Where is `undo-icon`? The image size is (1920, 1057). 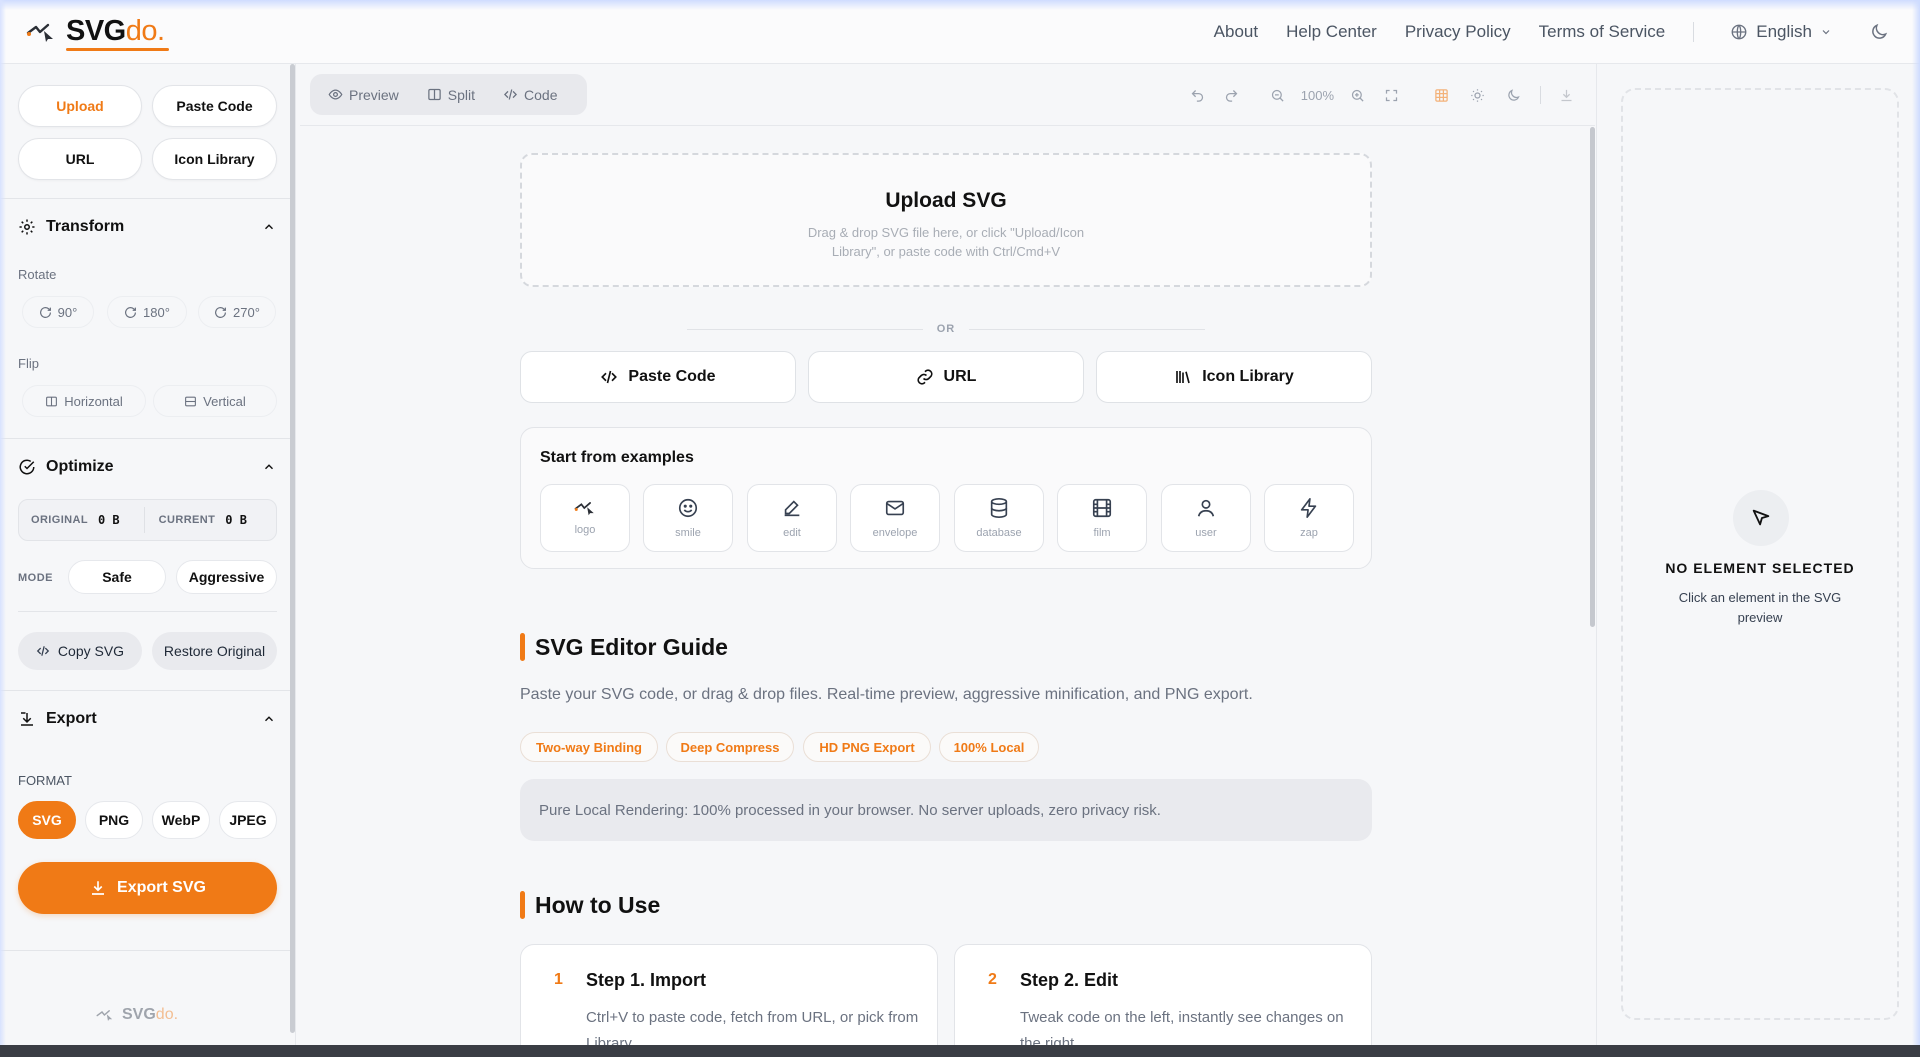 undo-icon is located at coordinates (1197, 95).